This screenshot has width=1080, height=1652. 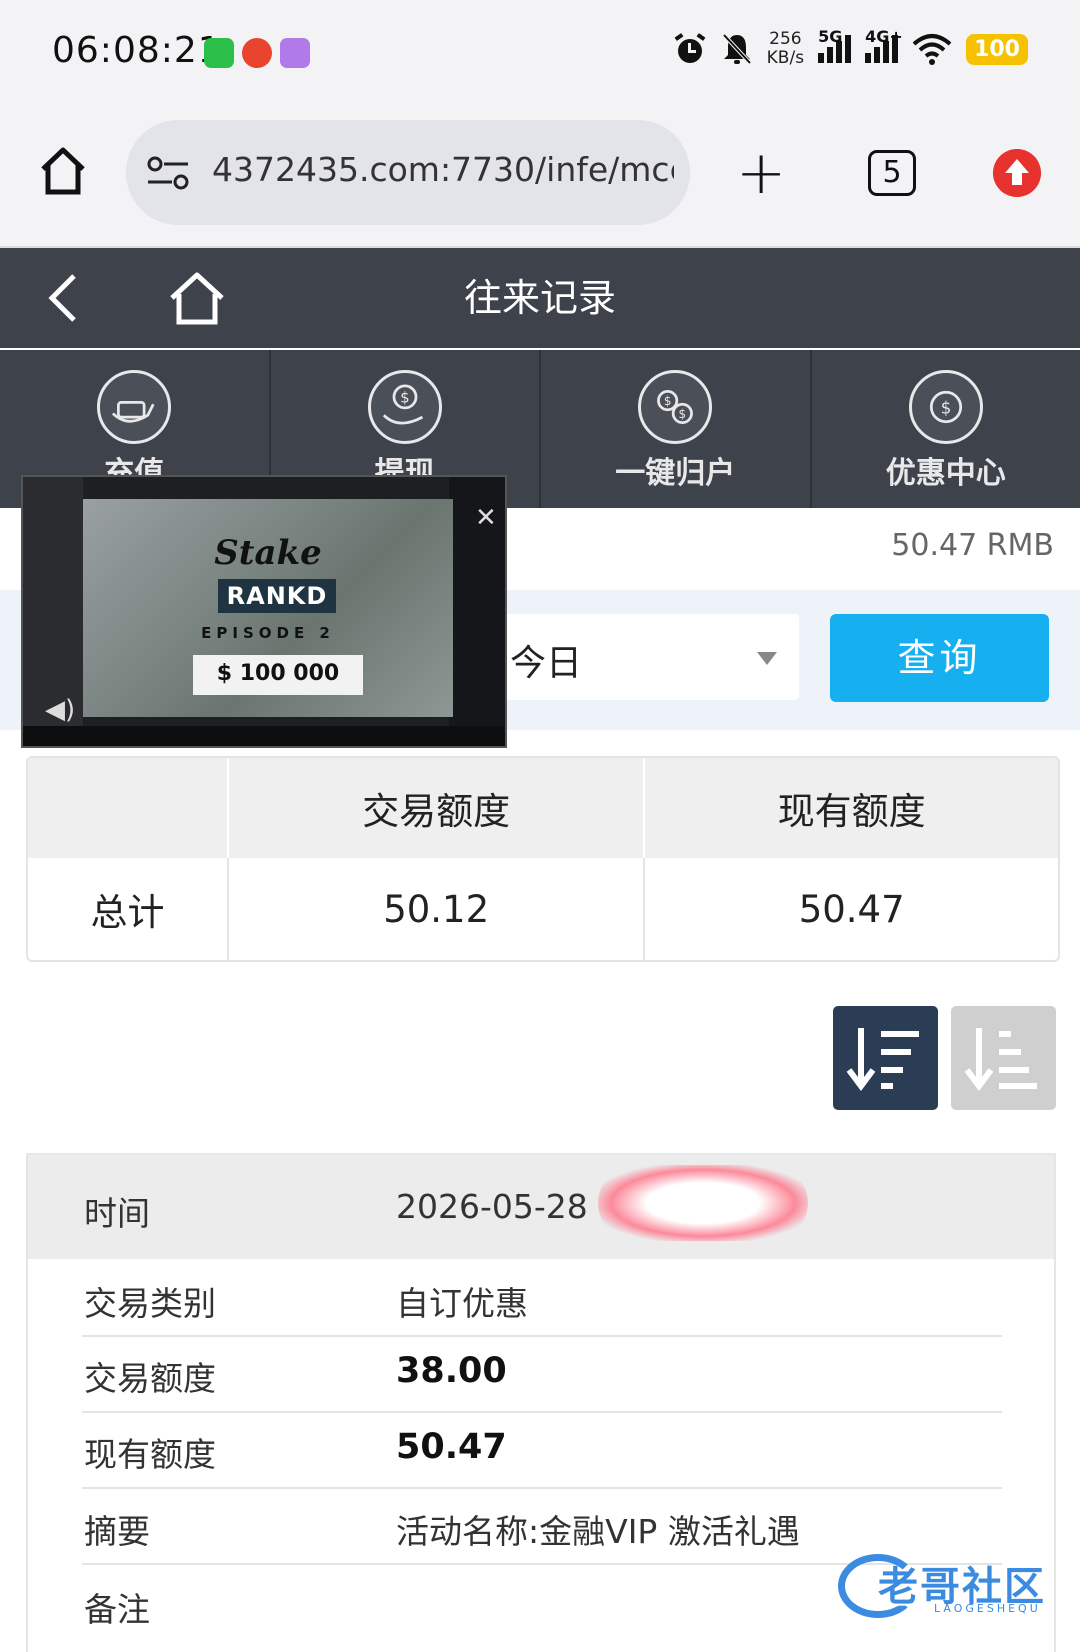 I want to click on pip-prize: $ 100 000, so click(x=278, y=673).